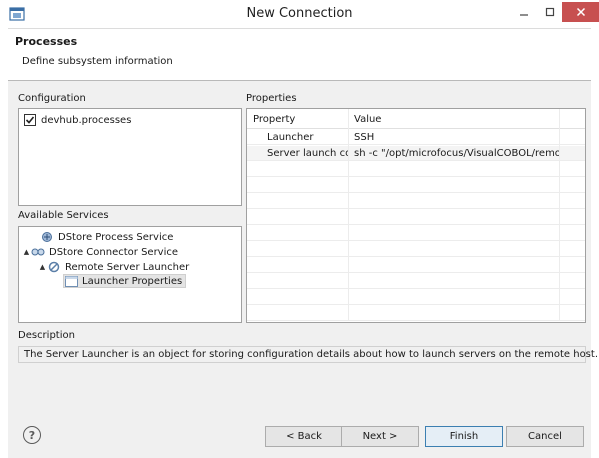 This screenshot has height=458, width=599. I want to click on checkmark-icon, so click(30, 120).